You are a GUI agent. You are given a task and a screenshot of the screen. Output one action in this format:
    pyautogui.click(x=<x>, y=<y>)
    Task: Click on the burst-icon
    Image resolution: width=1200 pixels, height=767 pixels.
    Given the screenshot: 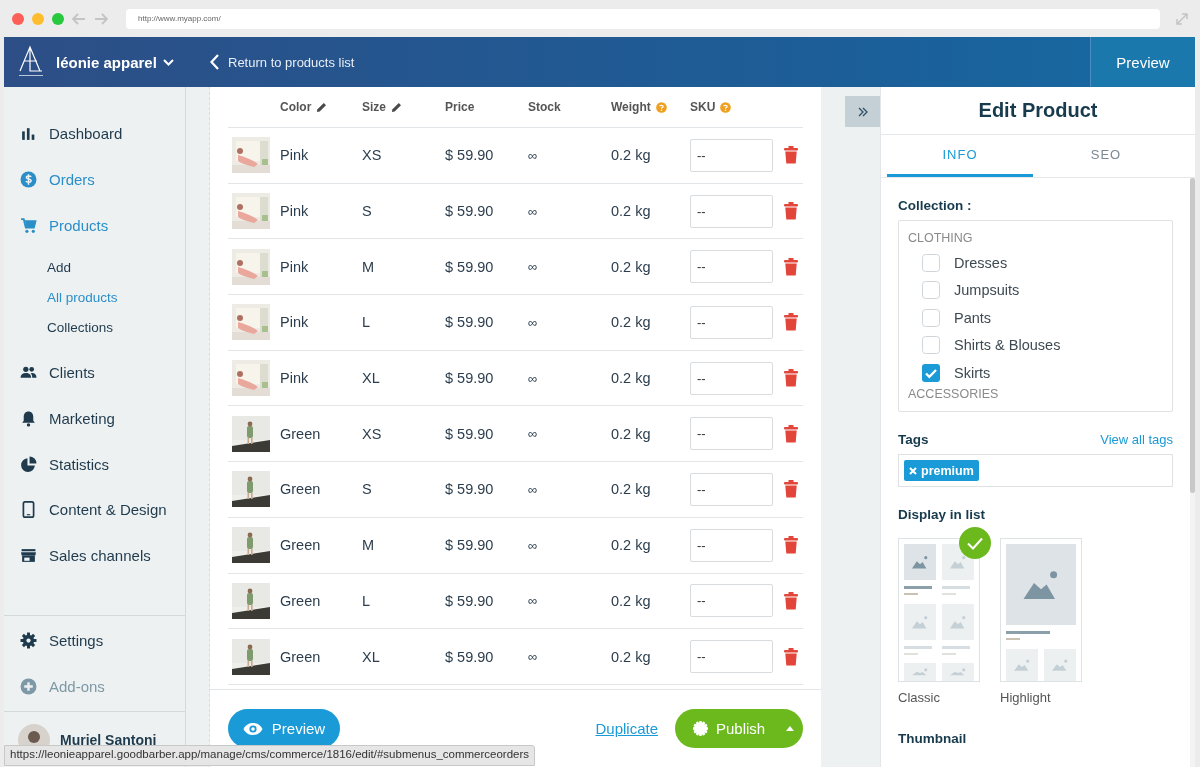 What is the action you would take?
    pyautogui.click(x=700, y=728)
    